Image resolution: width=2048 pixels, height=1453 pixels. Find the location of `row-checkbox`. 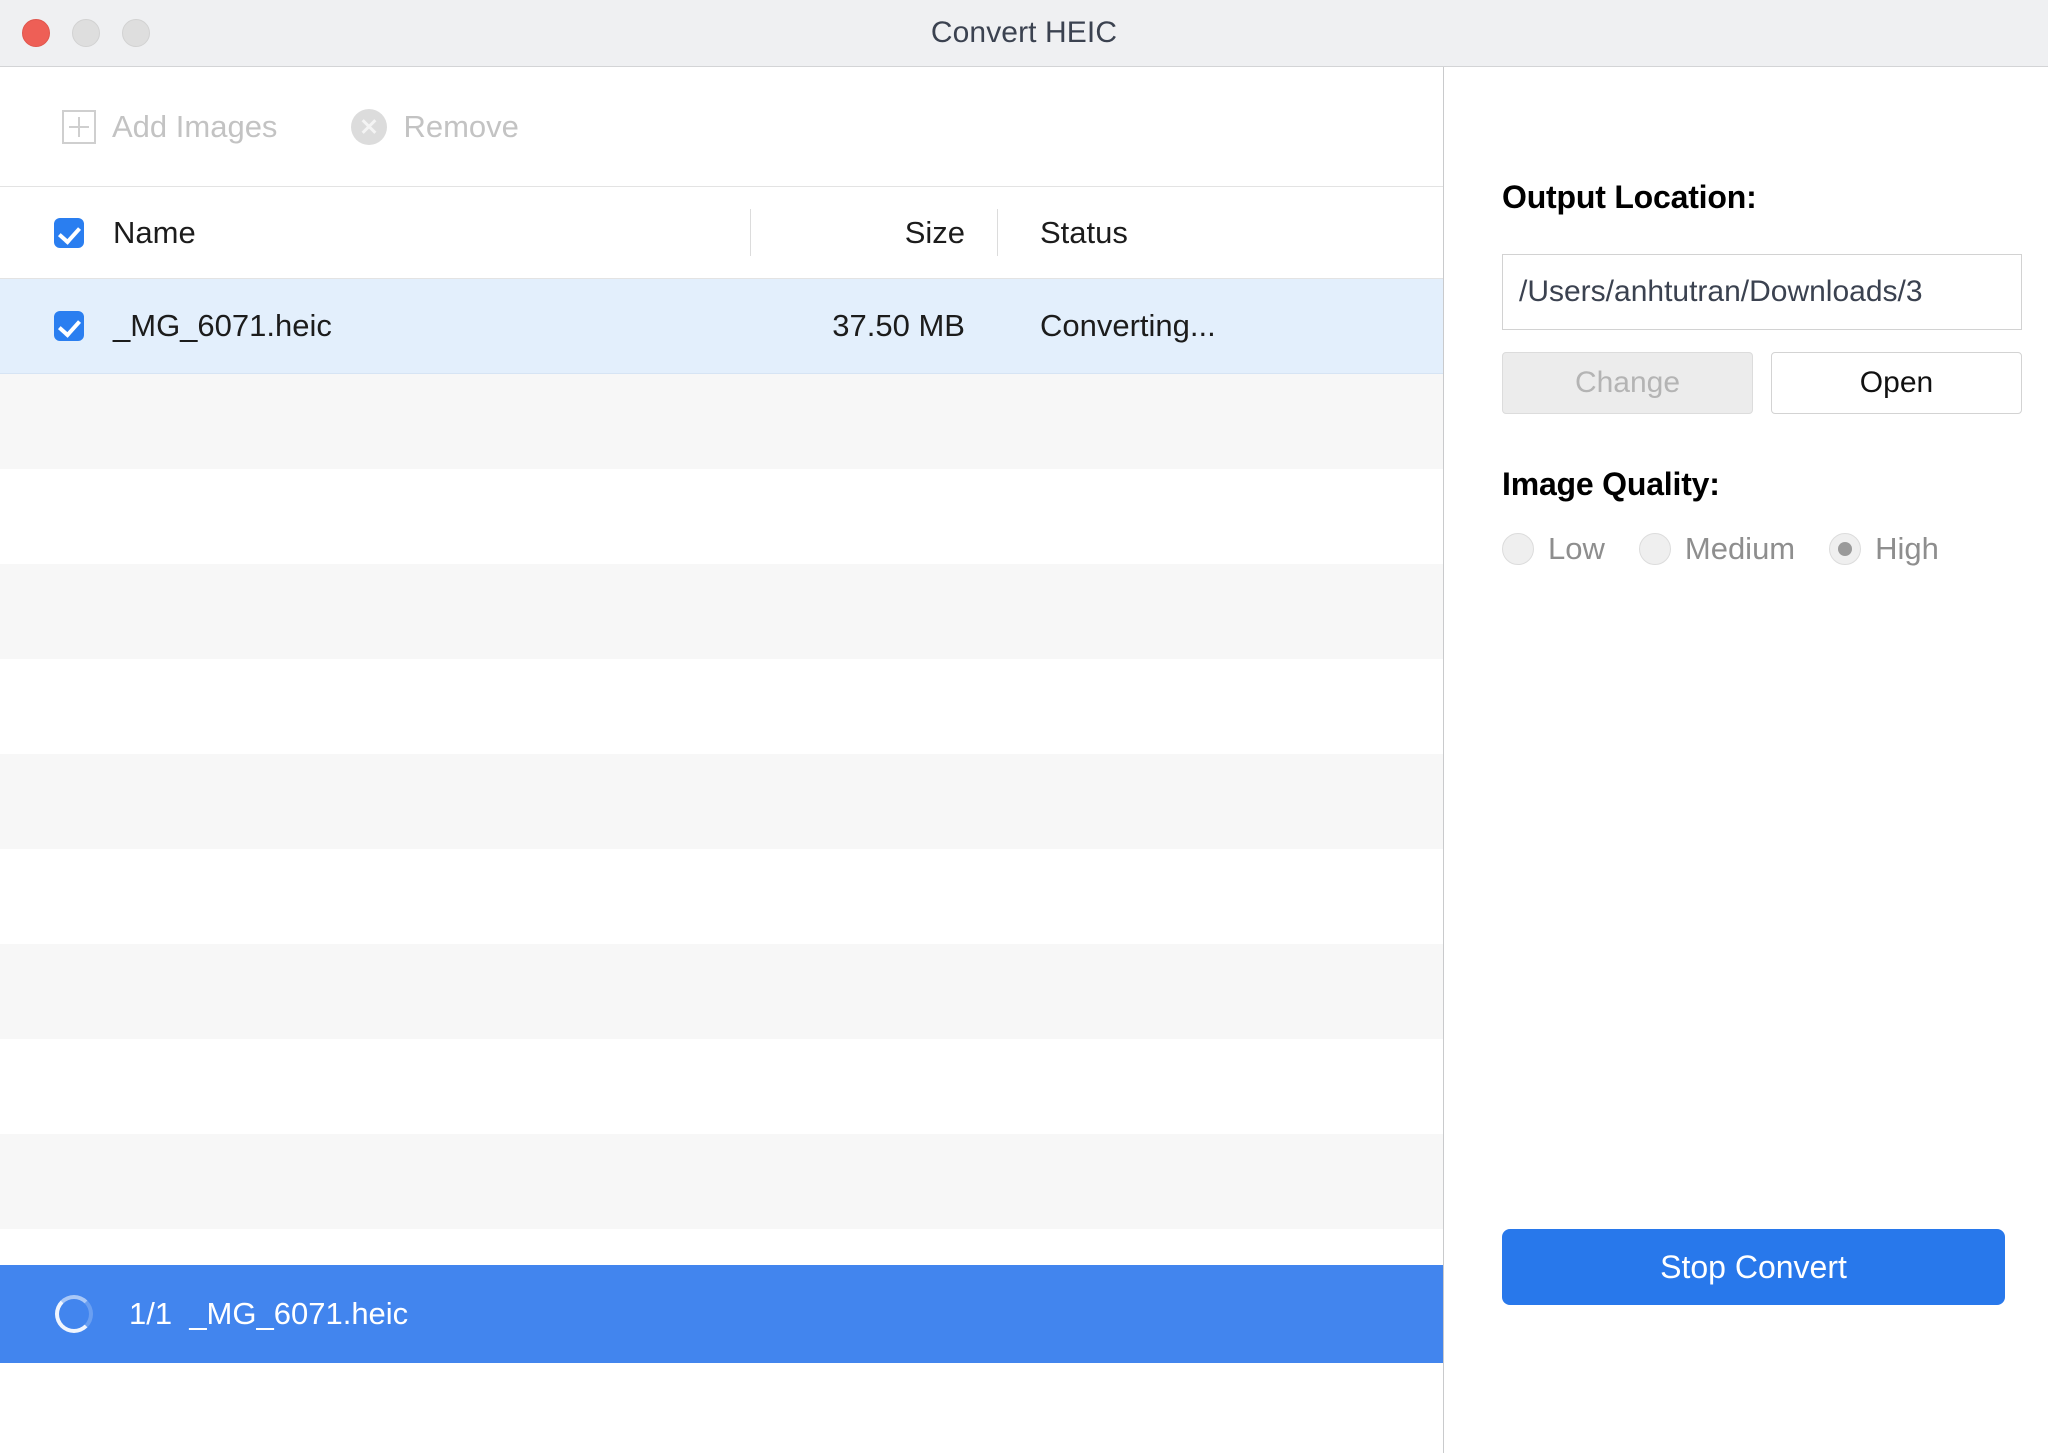

row-checkbox is located at coordinates (69, 326).